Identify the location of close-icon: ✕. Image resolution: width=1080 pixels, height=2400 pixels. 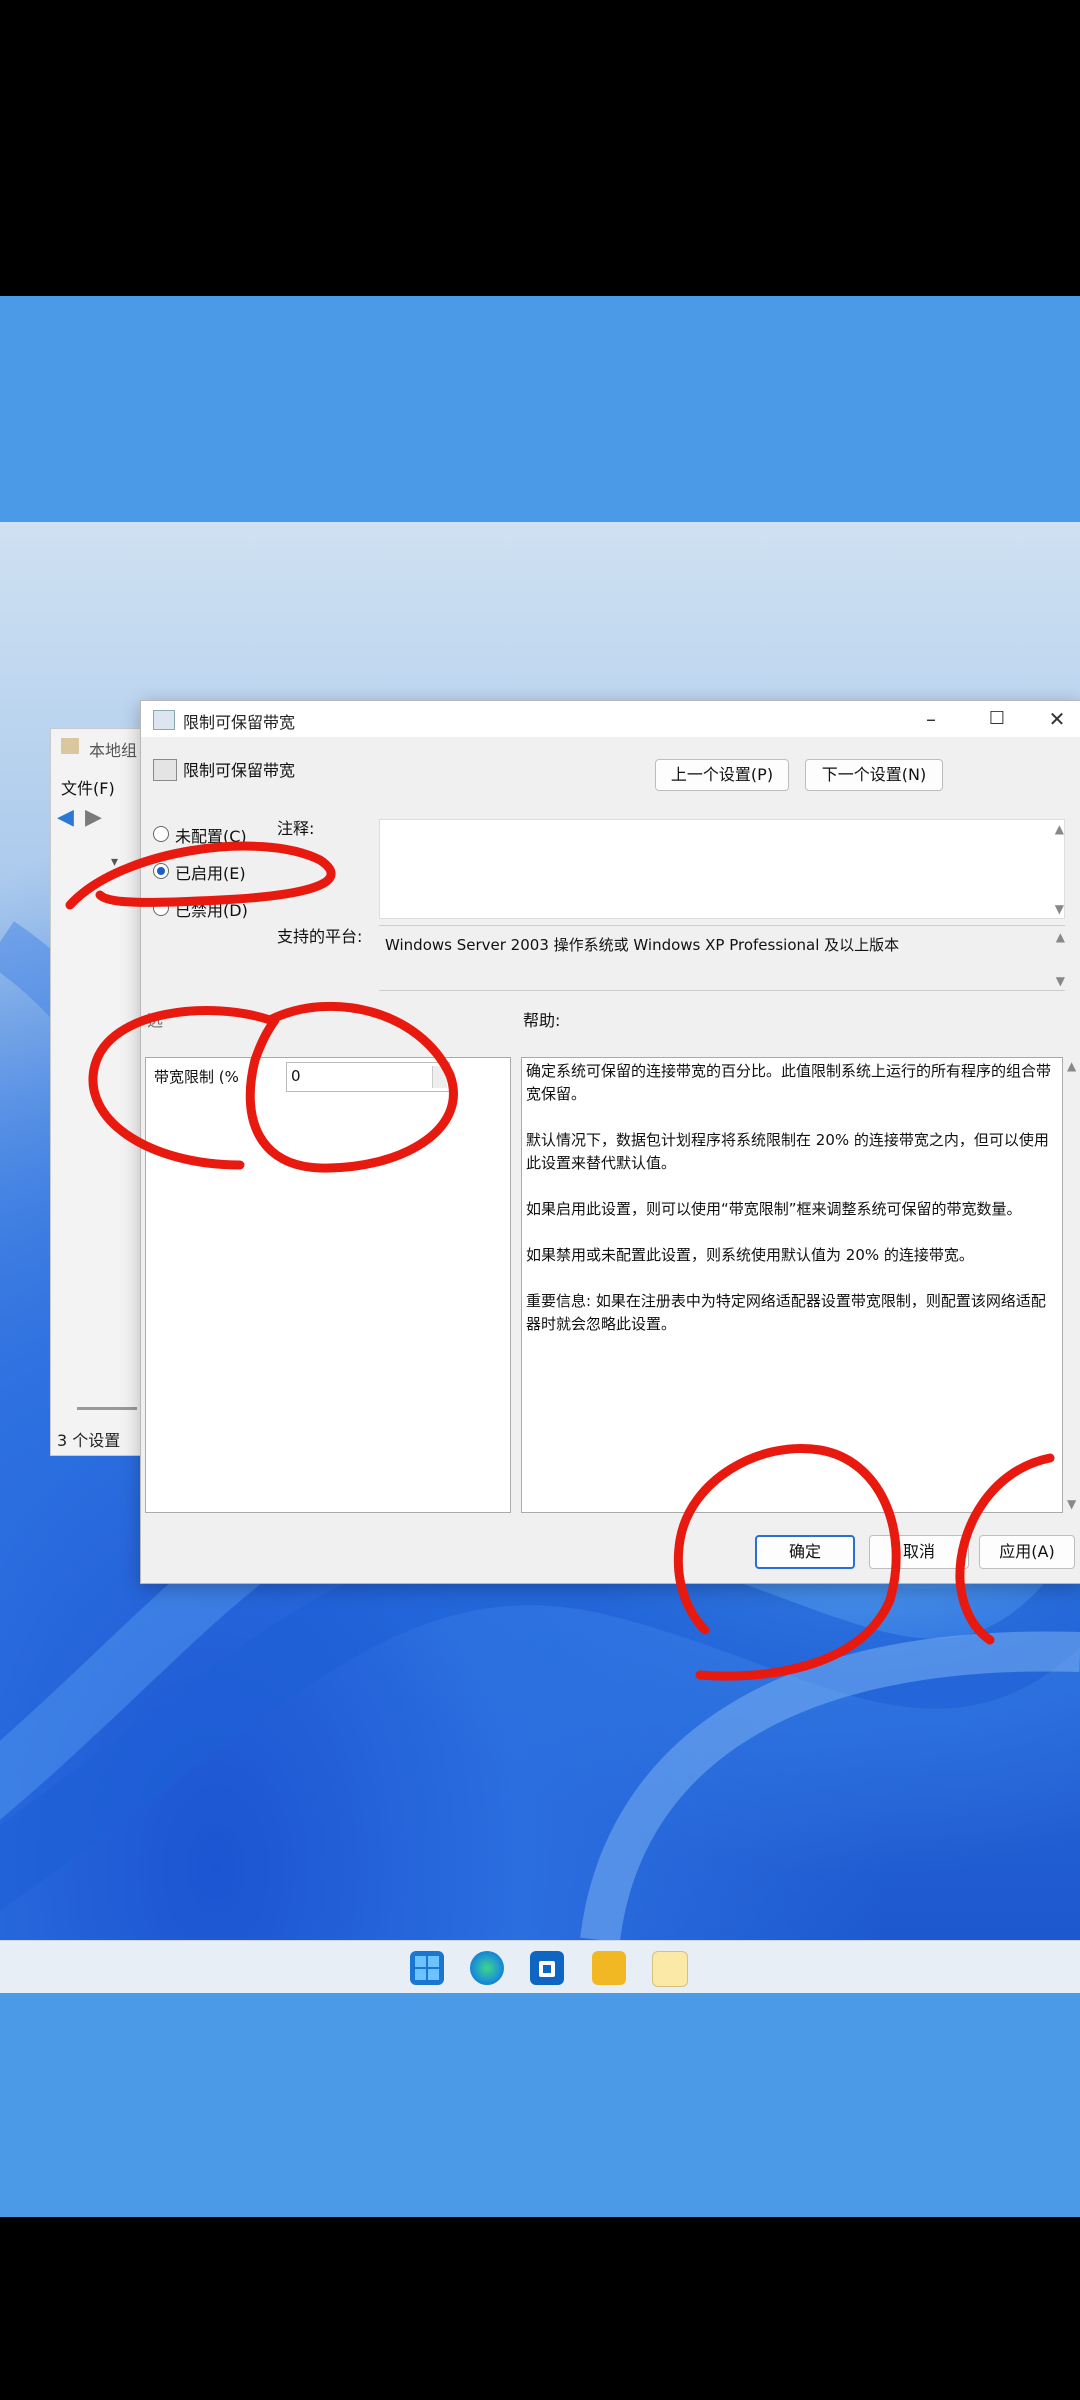
(1057, 719).